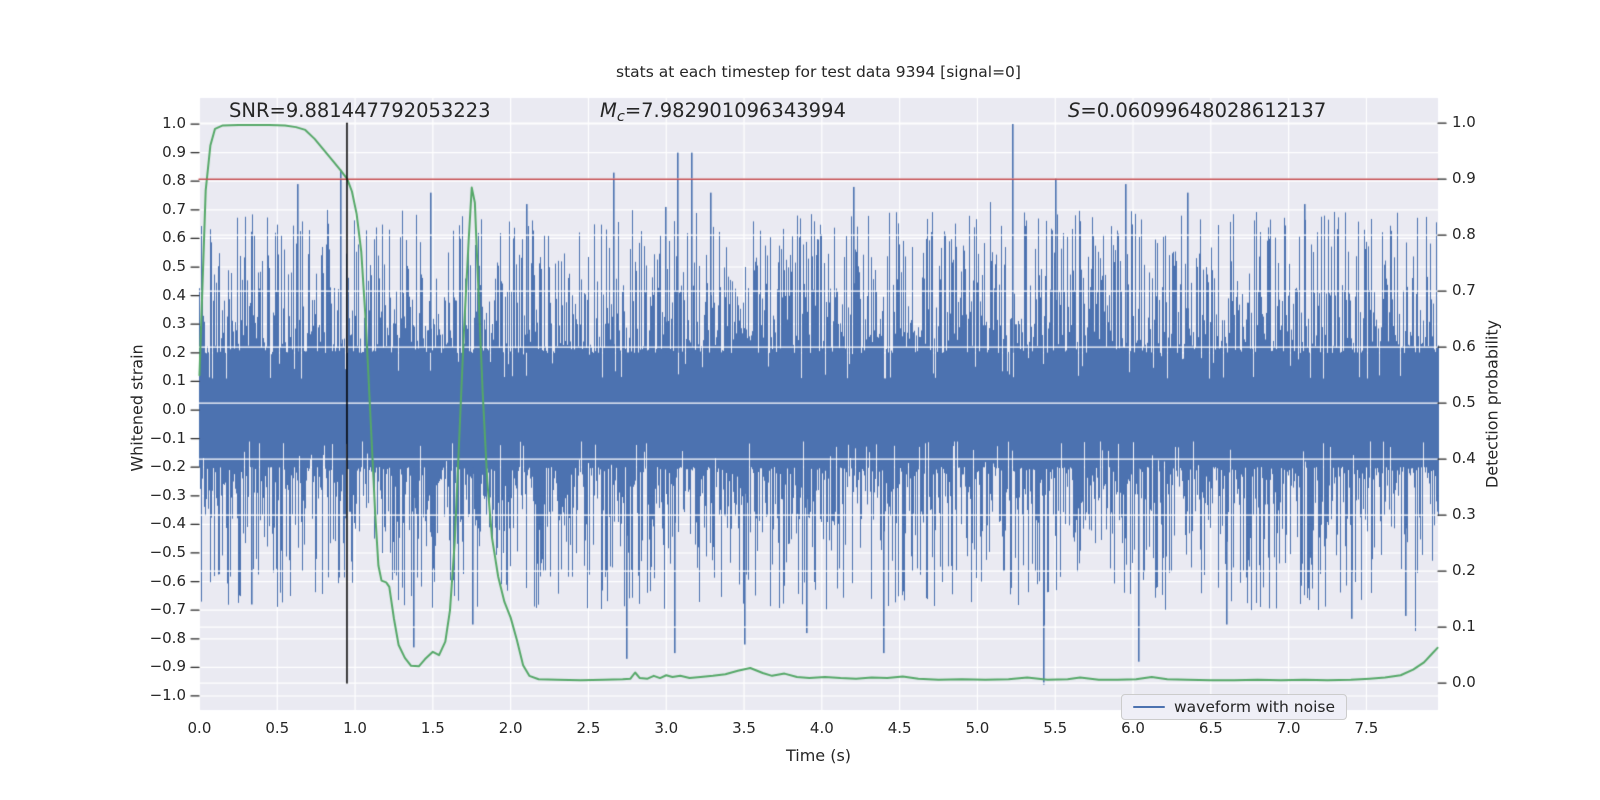 The width and height of the screenshot is (1600, 800). I want to click on y-left-tick-label: 0.5, so click(174, 266).